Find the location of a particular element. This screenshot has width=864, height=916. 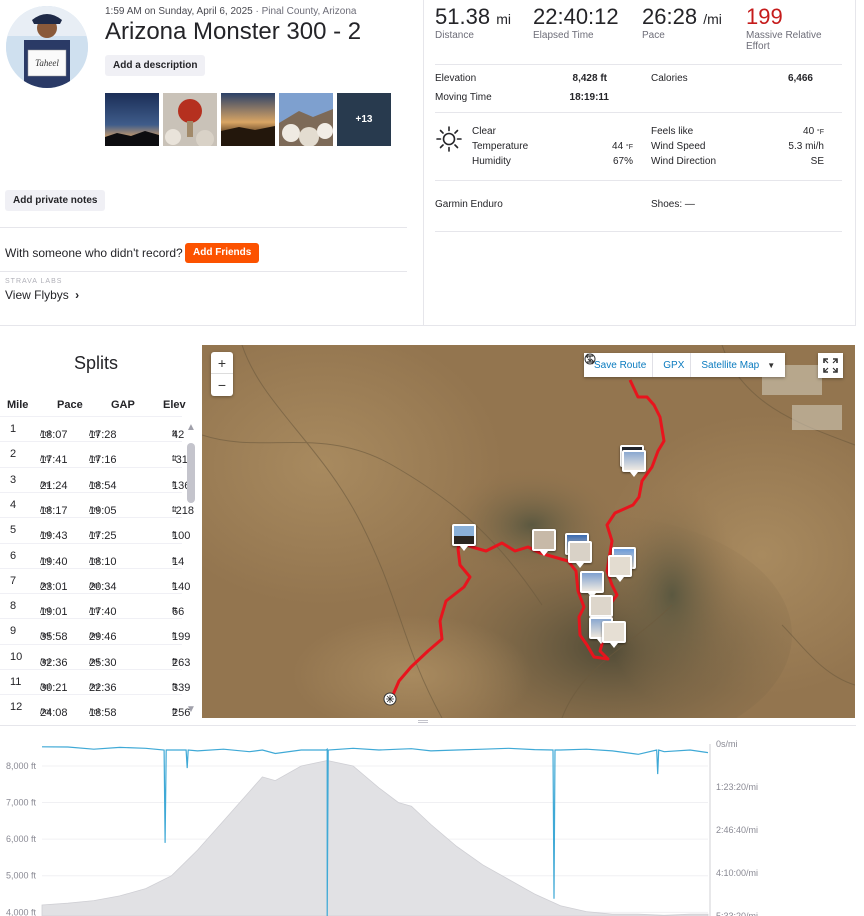

more-photos-thumbnail: +13 is located at coordinates (364, 119).